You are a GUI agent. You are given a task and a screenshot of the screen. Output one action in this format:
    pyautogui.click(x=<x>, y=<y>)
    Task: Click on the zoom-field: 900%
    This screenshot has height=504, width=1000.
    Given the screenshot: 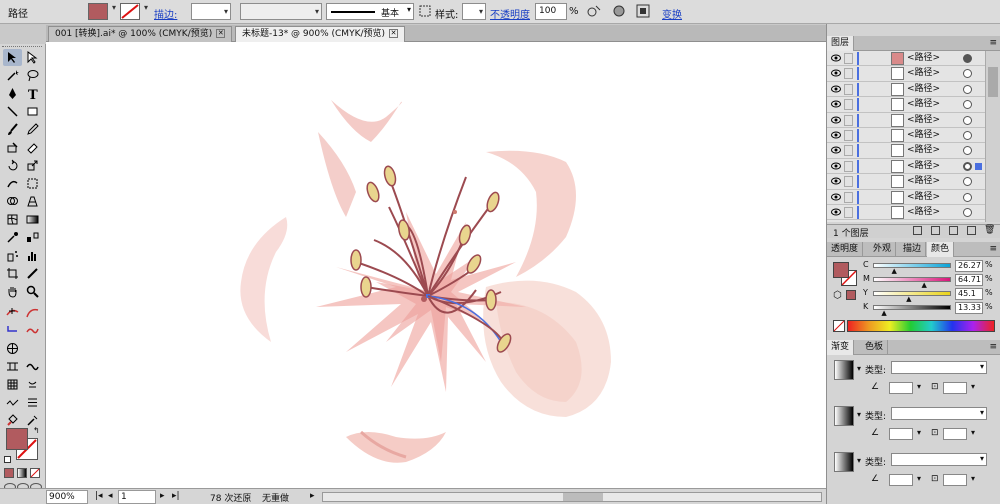 What is the action you would take?
    pyautogui.click(x=67, y=497)
    